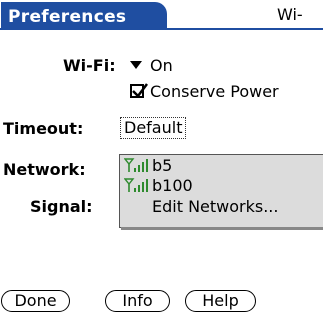  I want to click on wifi-label: Wi-Fi:, so click(89, 65).